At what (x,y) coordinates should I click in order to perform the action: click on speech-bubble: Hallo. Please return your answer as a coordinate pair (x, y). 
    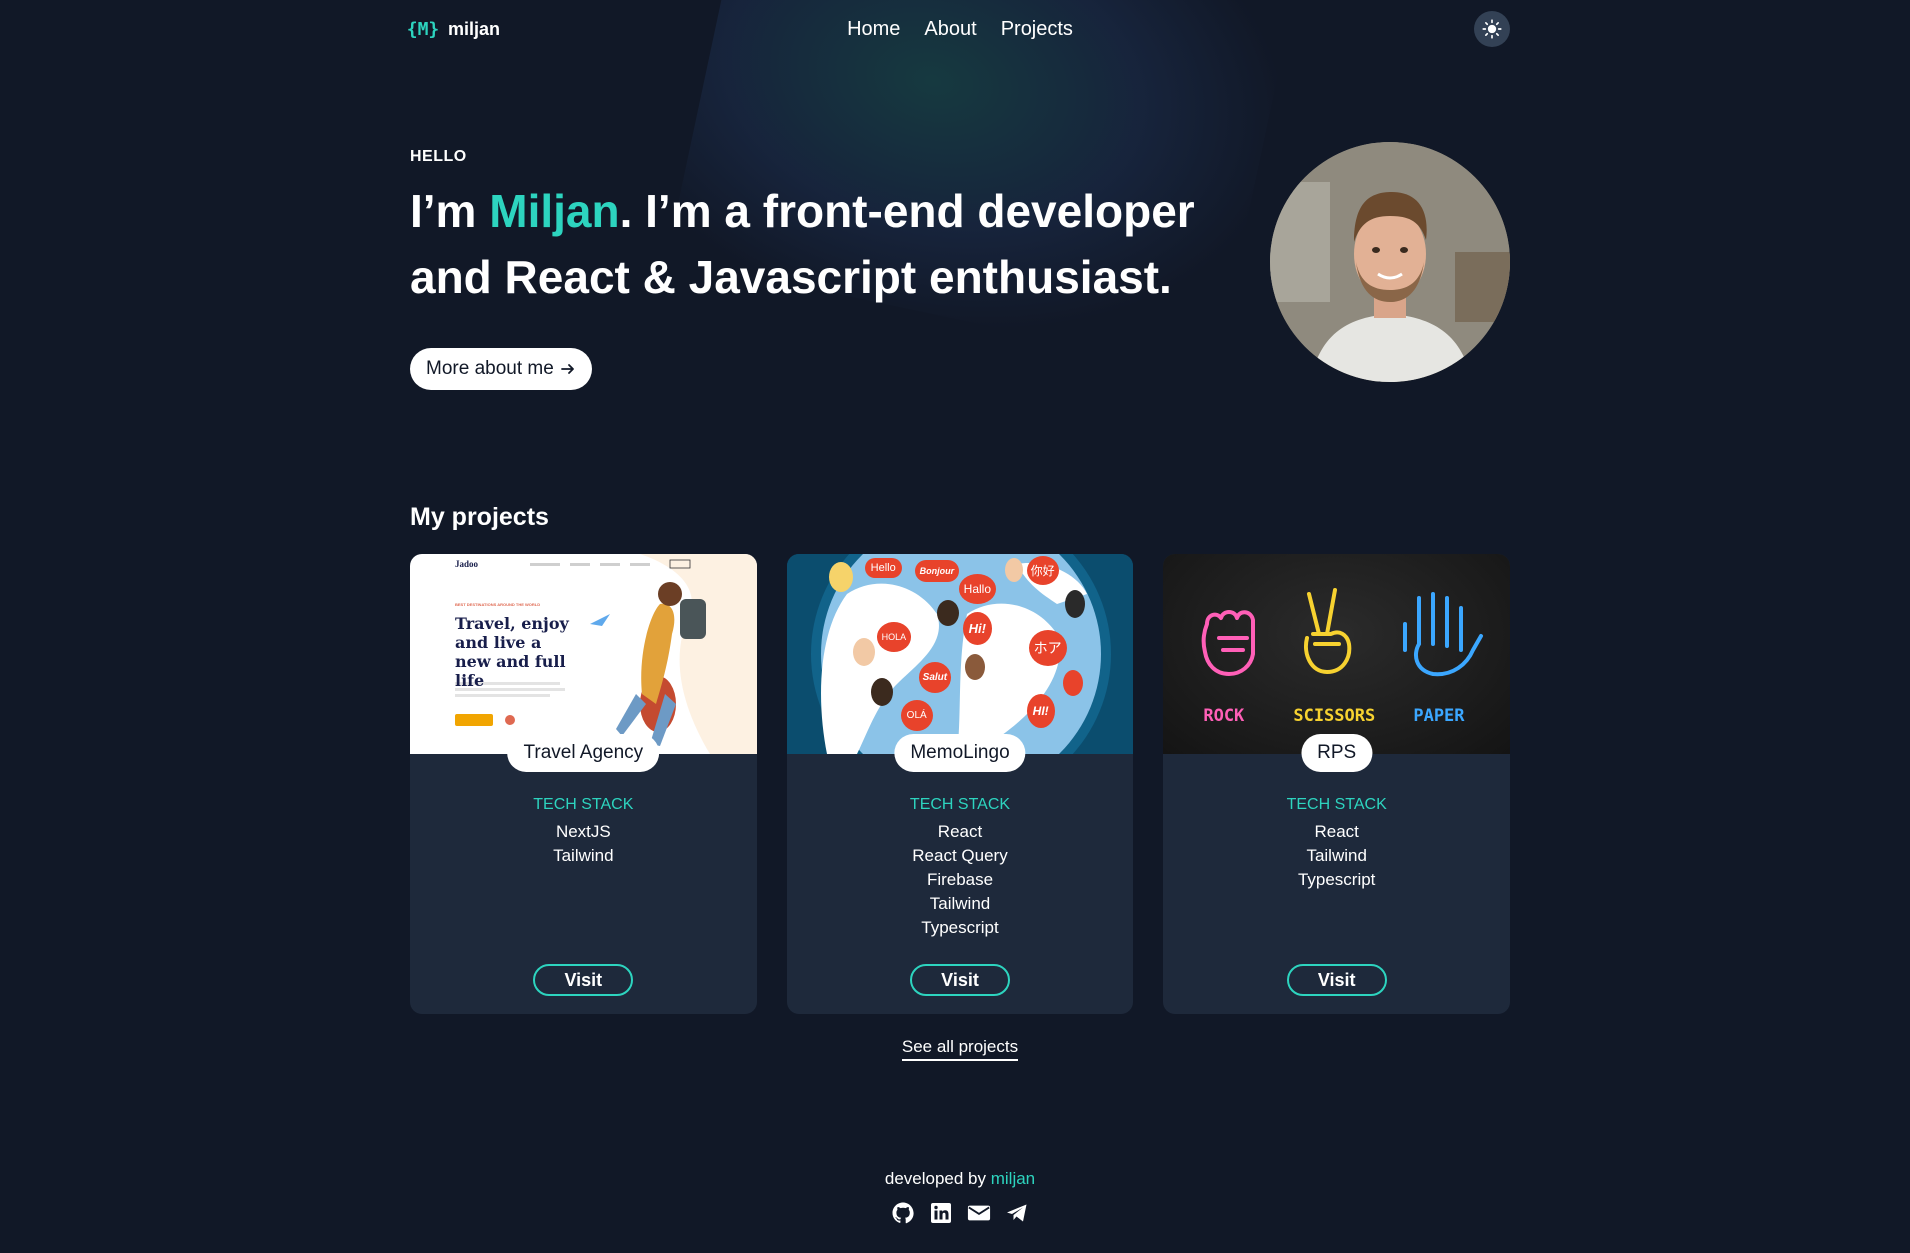
    Looking at the image, I should click on (977, 589).